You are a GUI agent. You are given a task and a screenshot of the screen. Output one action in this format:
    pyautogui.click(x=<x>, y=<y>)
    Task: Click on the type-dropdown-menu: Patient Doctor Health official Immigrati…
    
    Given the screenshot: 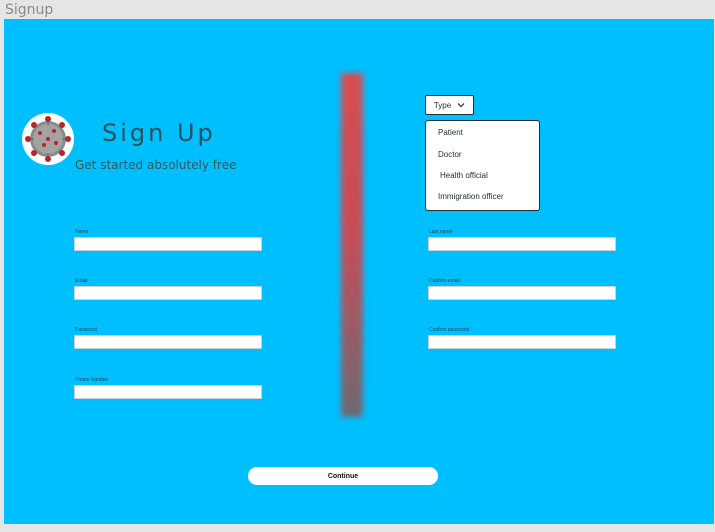 What is the action you would take?
    pyautogui.click(x=482, y=165)
    